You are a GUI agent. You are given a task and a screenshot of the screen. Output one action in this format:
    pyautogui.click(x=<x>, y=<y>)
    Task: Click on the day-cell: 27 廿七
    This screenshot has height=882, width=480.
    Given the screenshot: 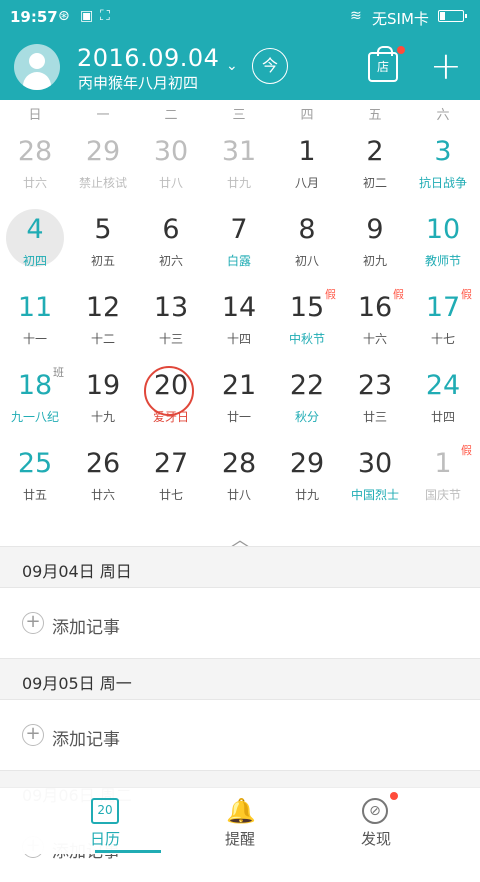 What is the action you would take?
    pyautogui.click(x=171, y=477)
    